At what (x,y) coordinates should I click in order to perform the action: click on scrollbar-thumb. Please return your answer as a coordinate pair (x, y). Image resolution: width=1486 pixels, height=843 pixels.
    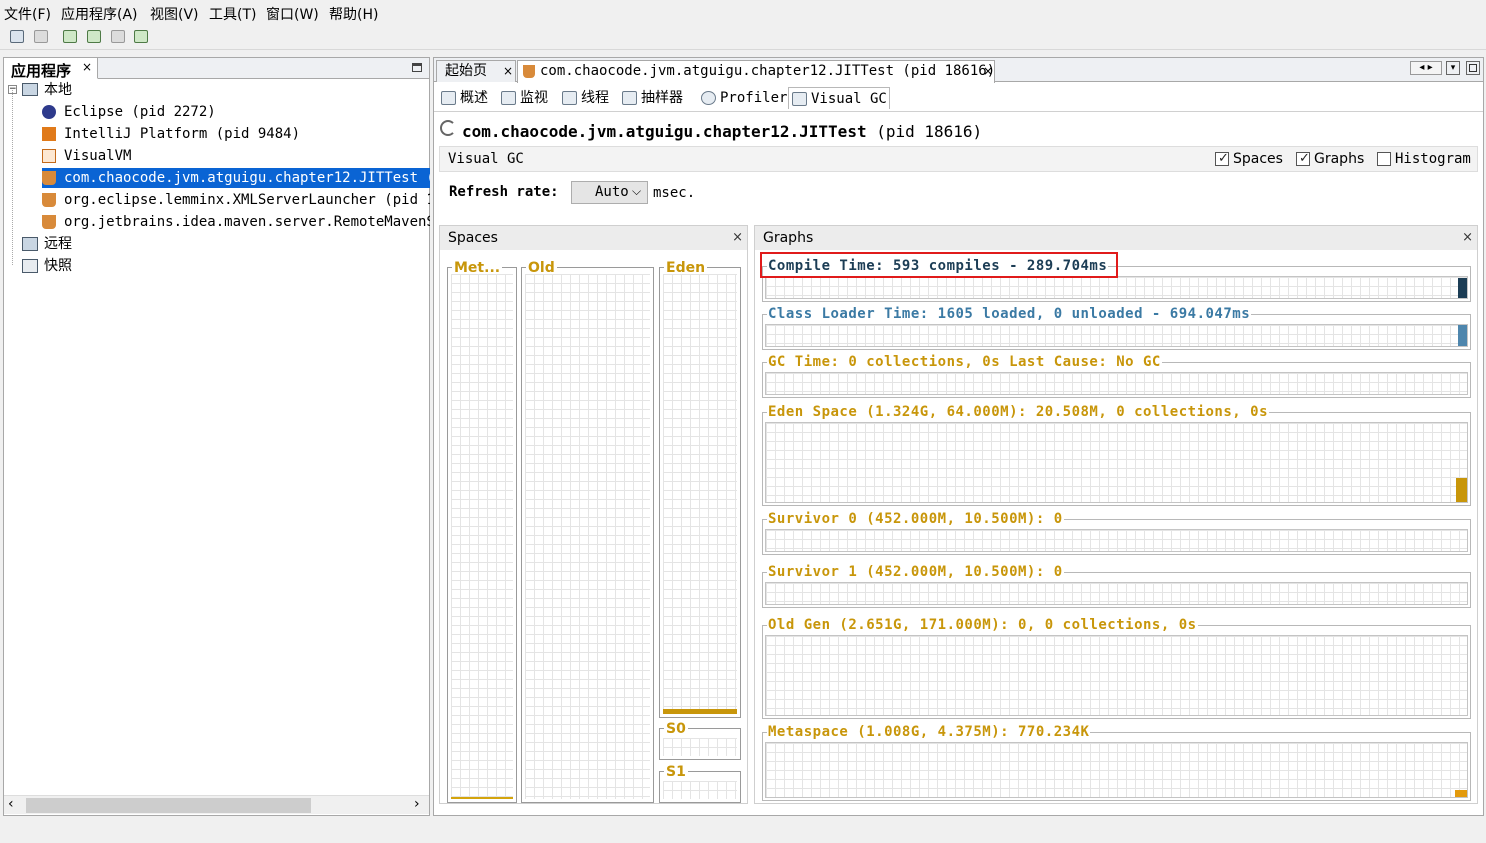
    Looking at the image, I should click on (168, 805).